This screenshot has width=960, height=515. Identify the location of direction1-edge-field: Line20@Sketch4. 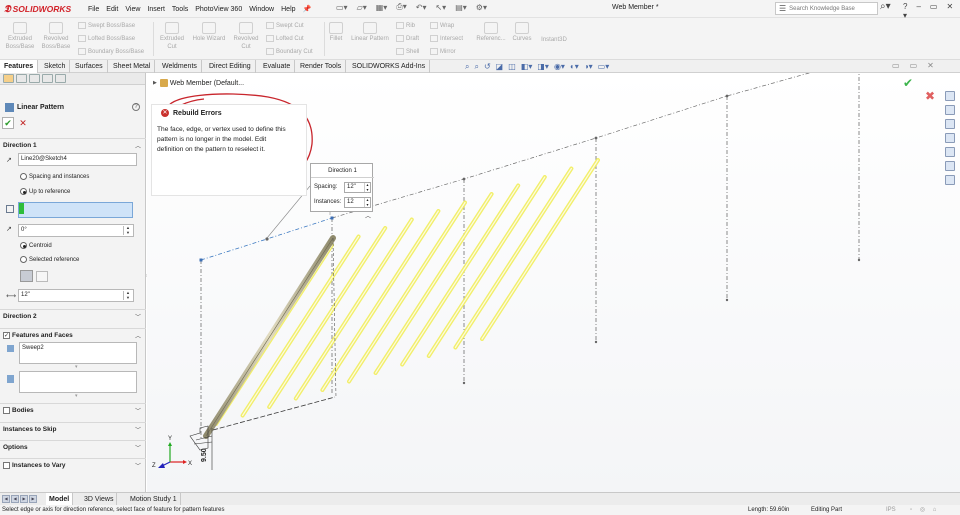
(77, 159).